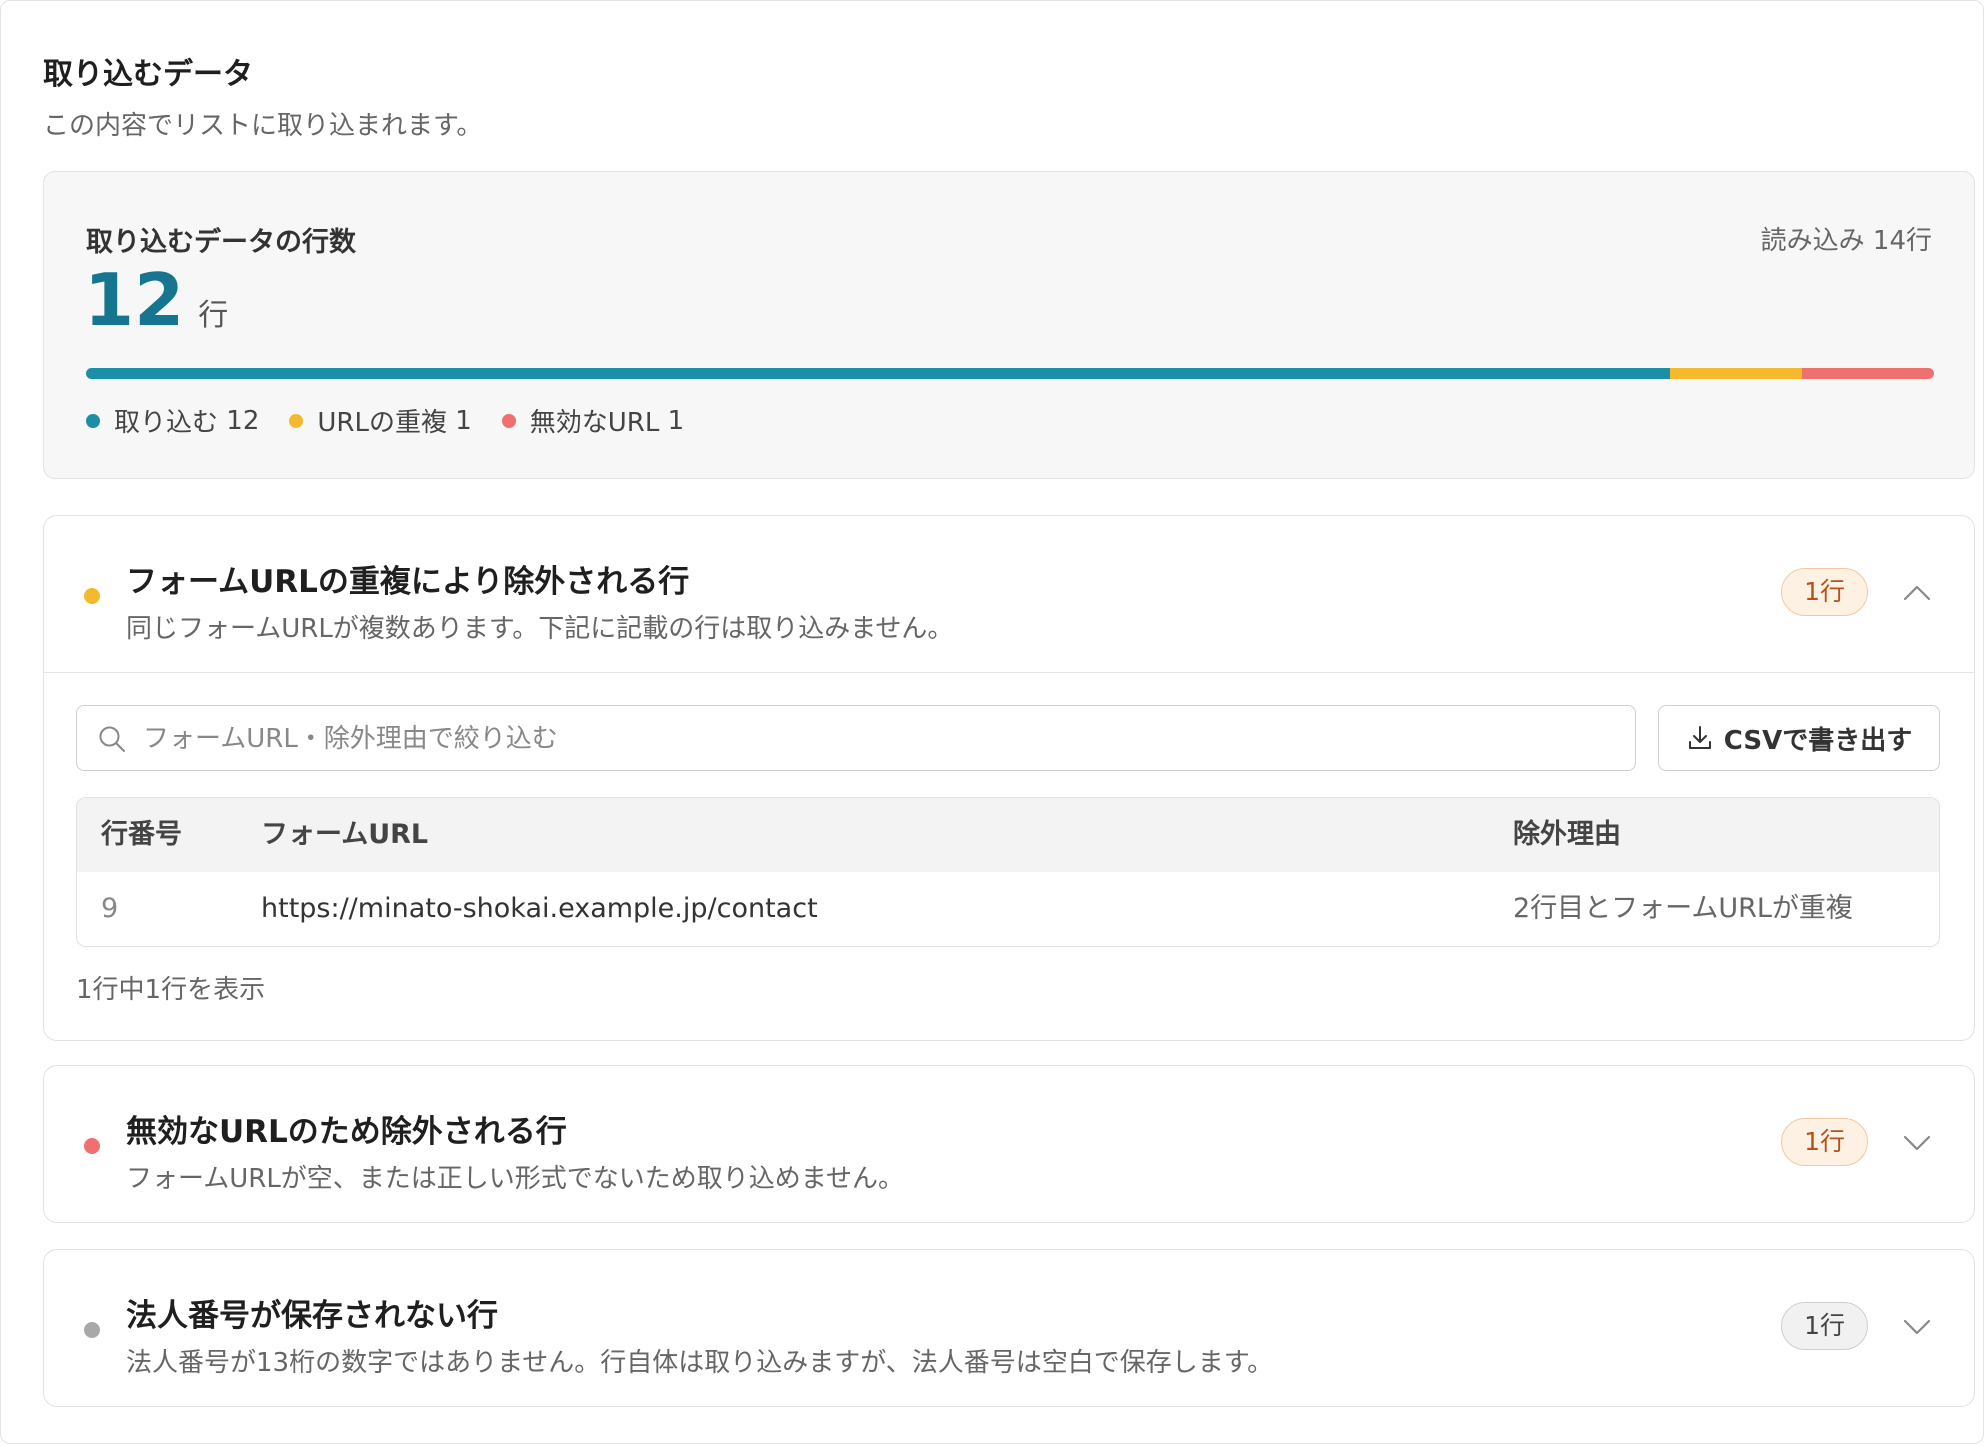 The image size is (1986, 1446). I want to click on filter-search, so click(856, 738).